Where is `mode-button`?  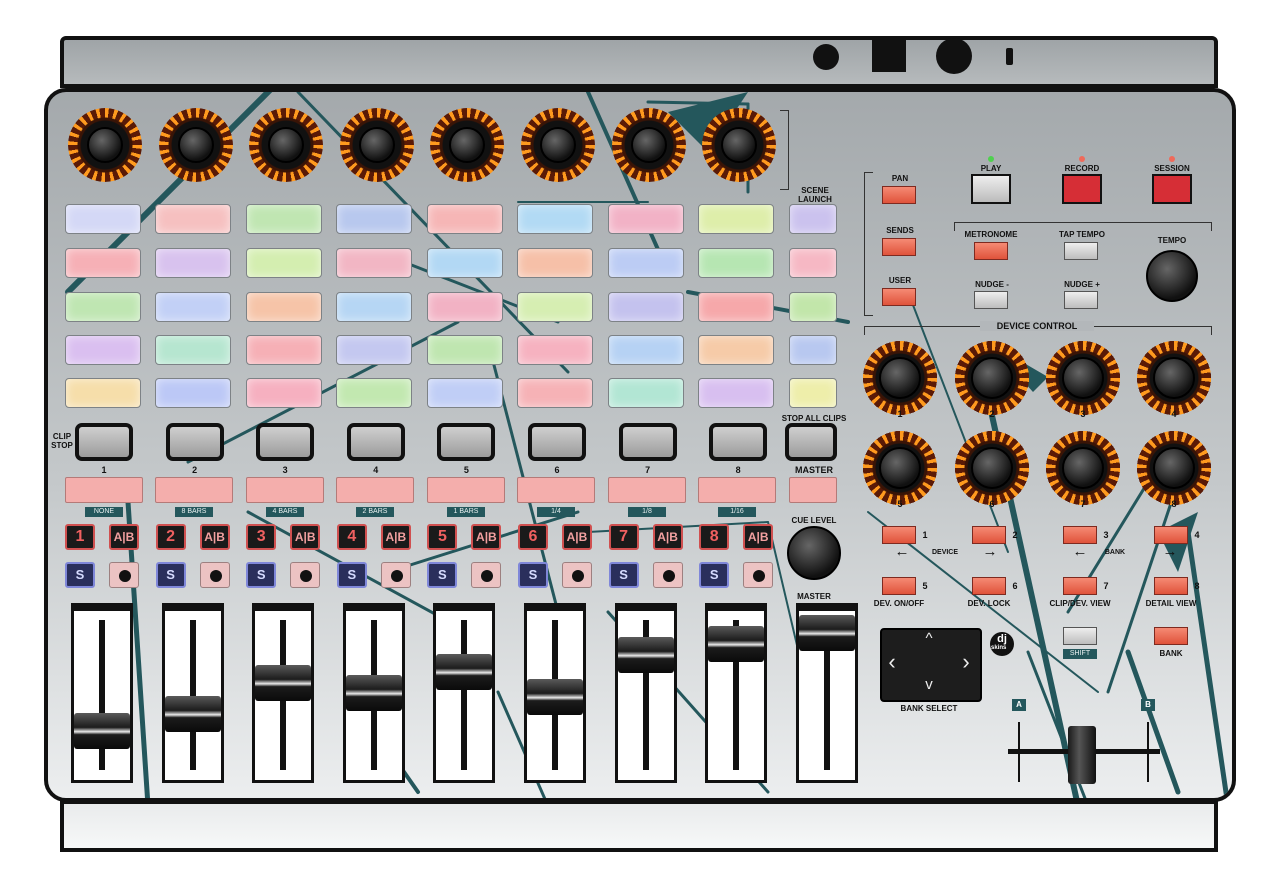
mode-button is located at coordinates (899, 297).